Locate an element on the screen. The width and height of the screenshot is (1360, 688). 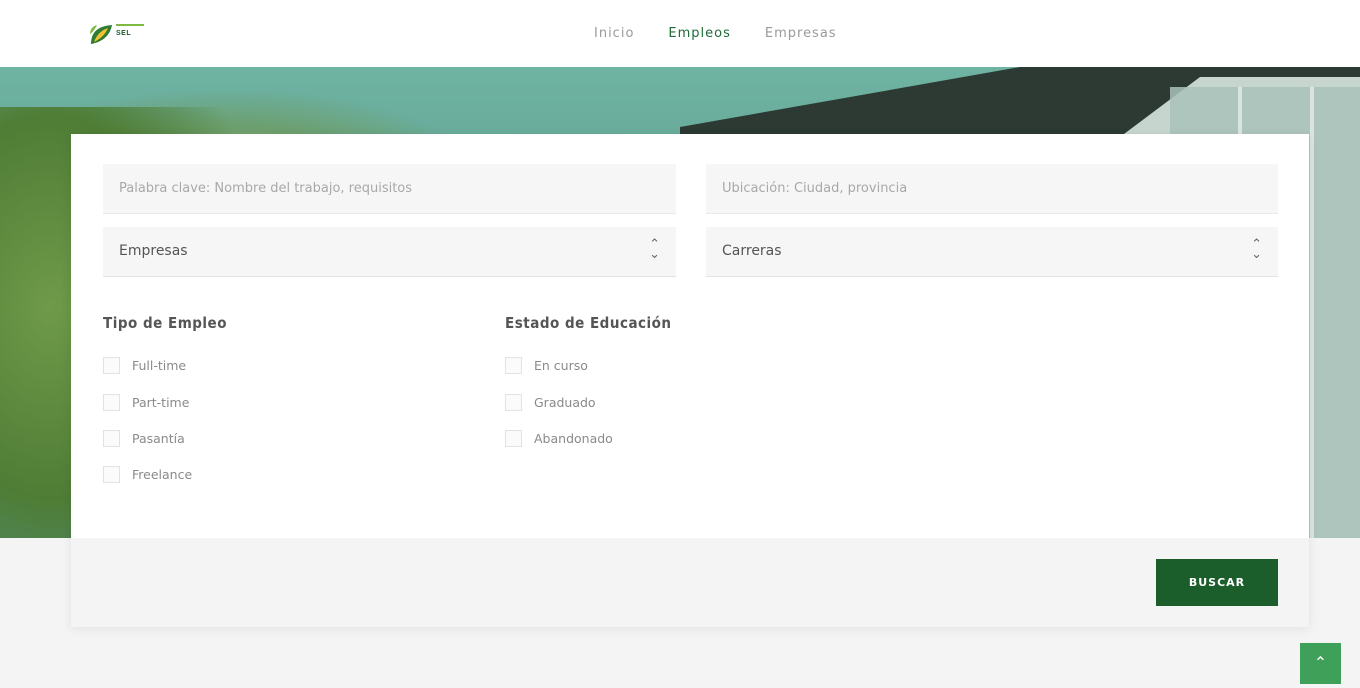
company-select-value: Empresas is located at coordinates (153, 251).